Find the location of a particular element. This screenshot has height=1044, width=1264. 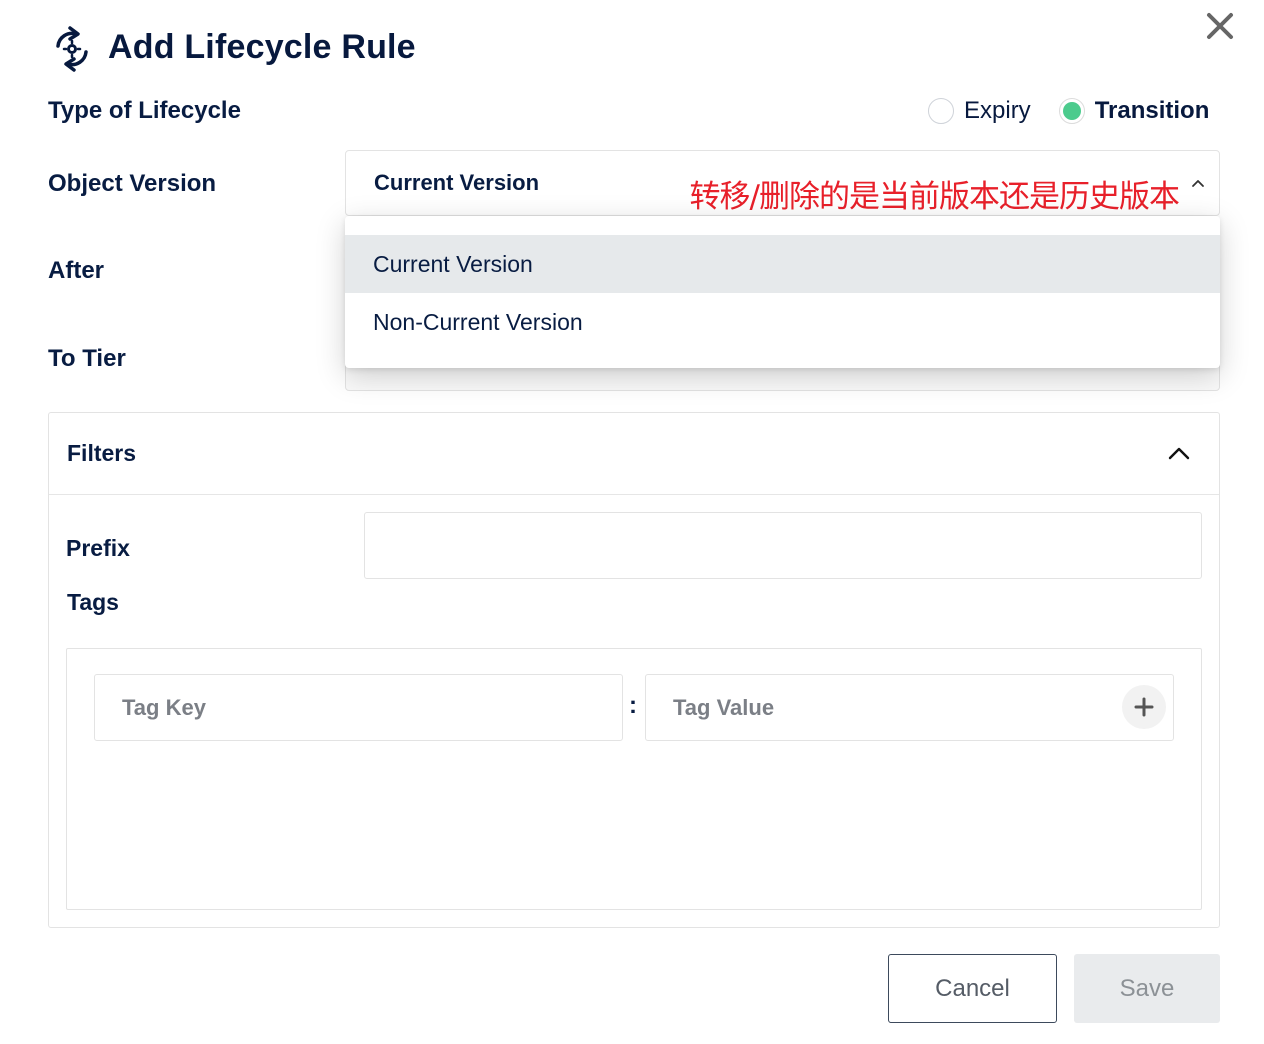

radio-transition-label: Transition is located at coordinates (1152, 110).